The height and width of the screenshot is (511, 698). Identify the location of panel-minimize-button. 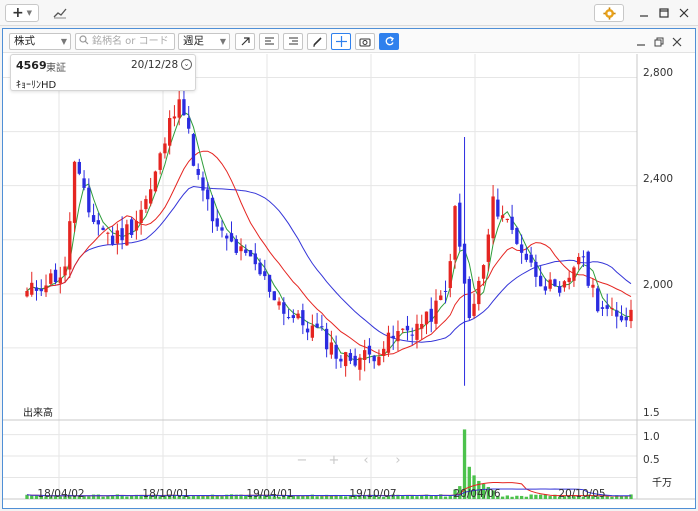
(641, 42).